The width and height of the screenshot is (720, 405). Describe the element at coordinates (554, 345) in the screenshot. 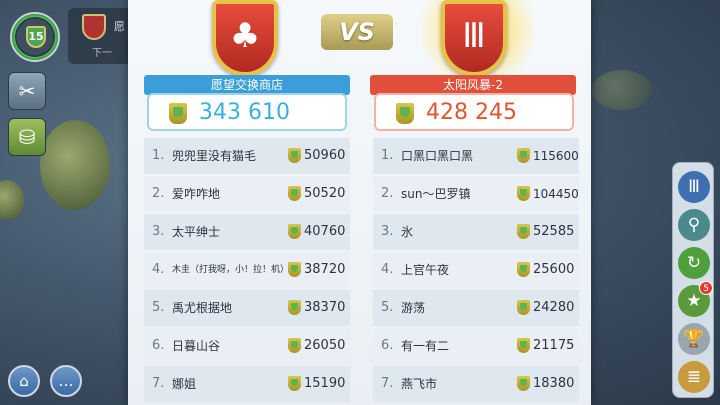

I see `player-score: 21175` at that location.